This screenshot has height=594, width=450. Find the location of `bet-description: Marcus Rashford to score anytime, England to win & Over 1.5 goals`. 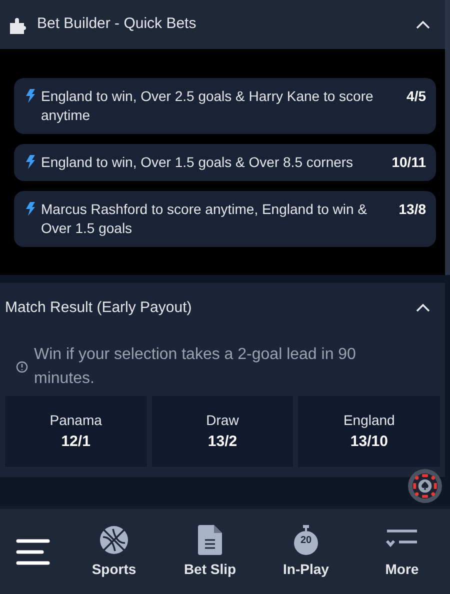

bet-description: Marcus Rashford to score anytime, England to win & Over 1.5 goals is located at coordinates (204, 219).